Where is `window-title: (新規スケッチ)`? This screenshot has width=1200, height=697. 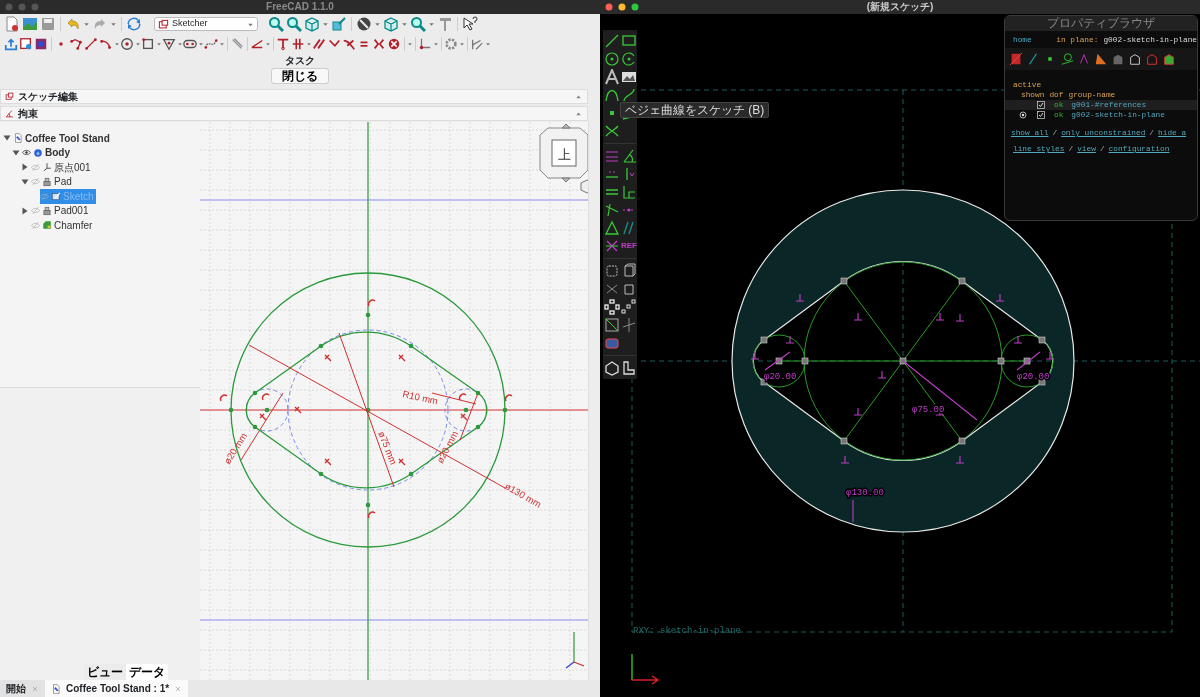 window-title: (新規スケッチ) is located at coordinates (900, 7).